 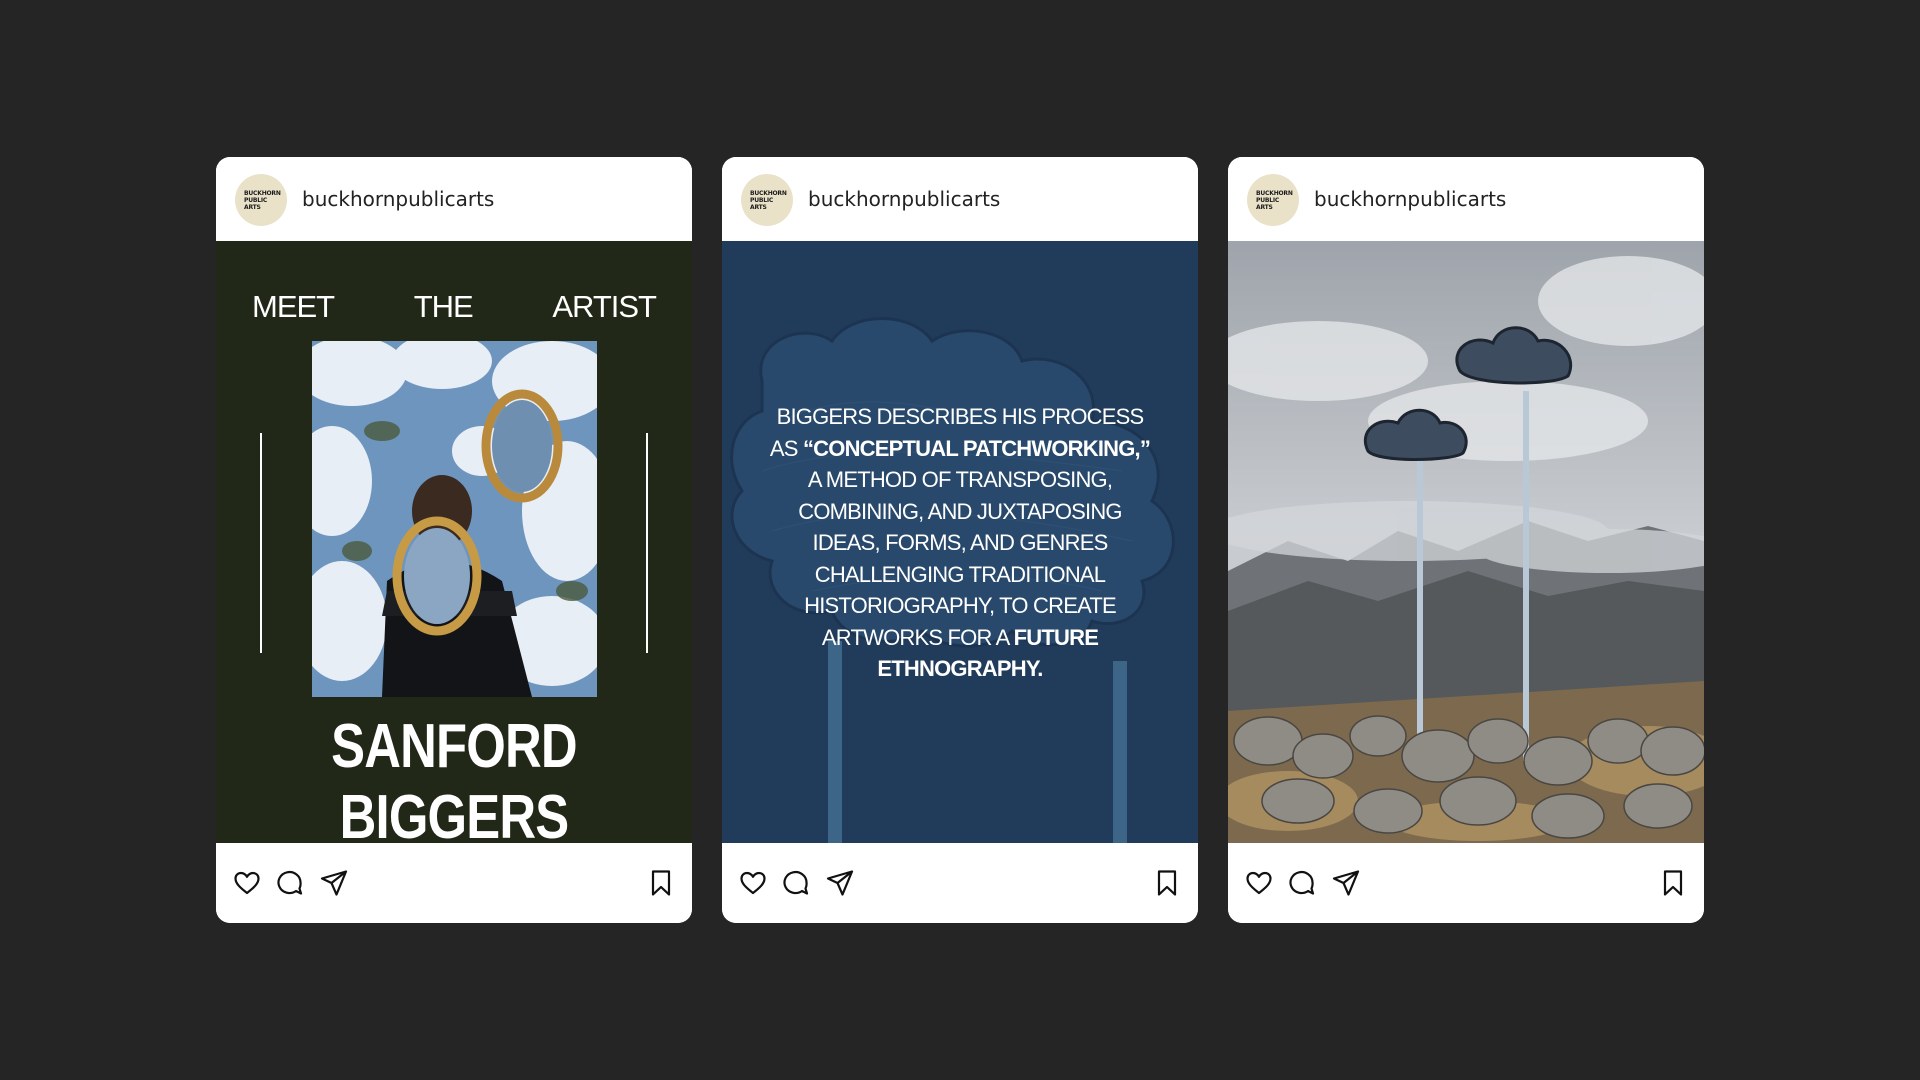 I want to click on heading-word-artist: ARTIST, so click(x=604, y=306).